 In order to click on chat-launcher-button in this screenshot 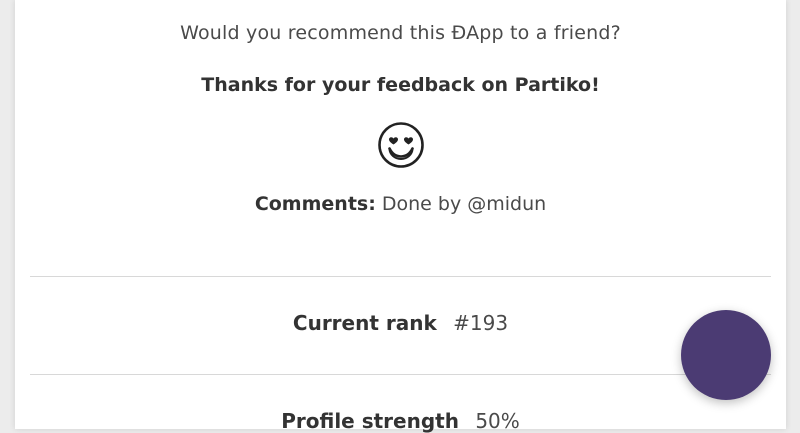, I will do `click(726, 355)`.